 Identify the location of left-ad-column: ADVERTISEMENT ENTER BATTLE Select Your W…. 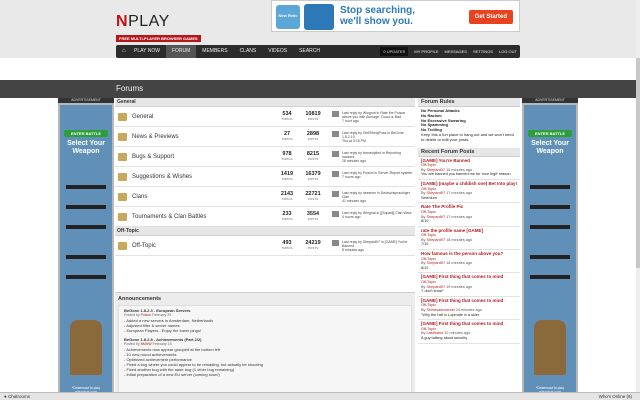
(86, 248).